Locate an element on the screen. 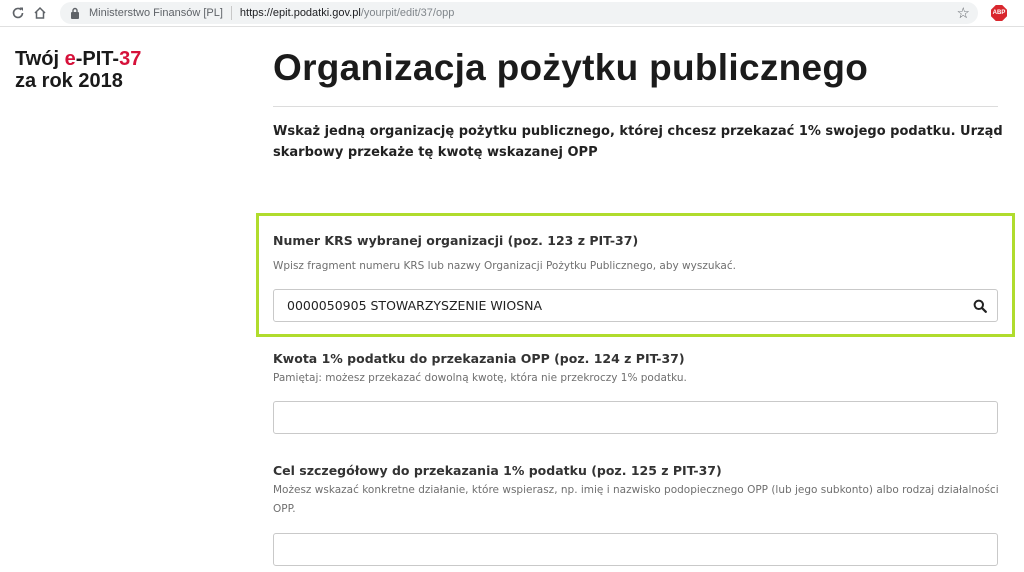 The image size is (1024, 572). lock-icon is located at coordinates (75, 13).